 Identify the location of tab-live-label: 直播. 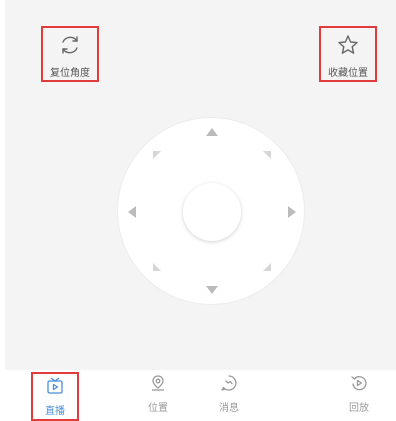
(55, 411).